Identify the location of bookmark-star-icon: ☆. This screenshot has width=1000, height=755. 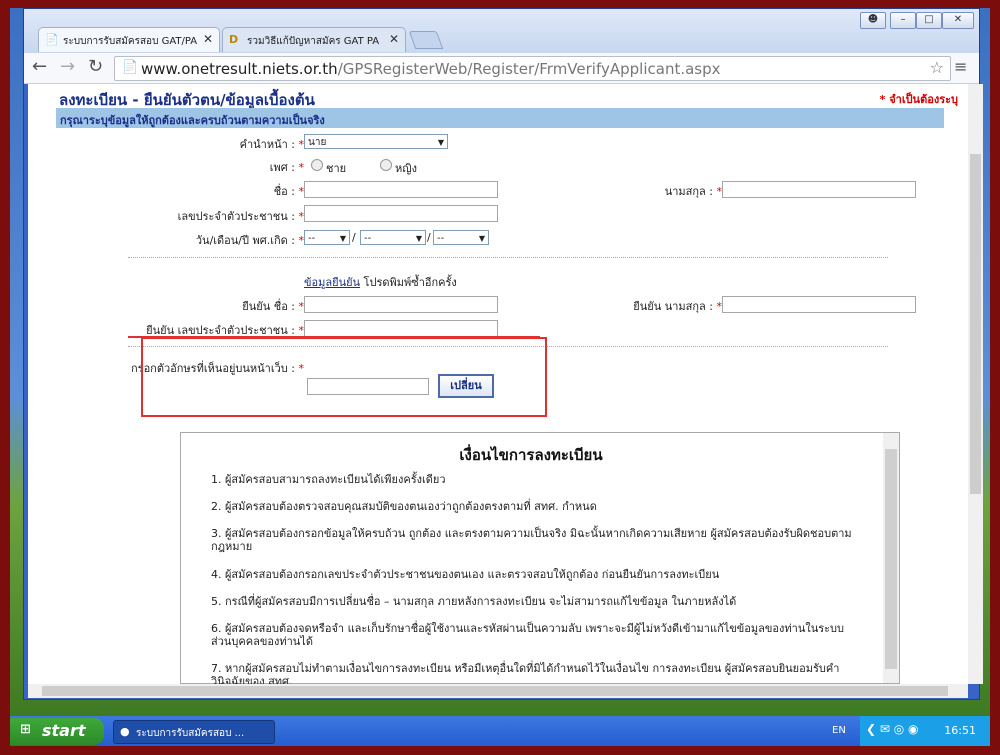
(937, 67).